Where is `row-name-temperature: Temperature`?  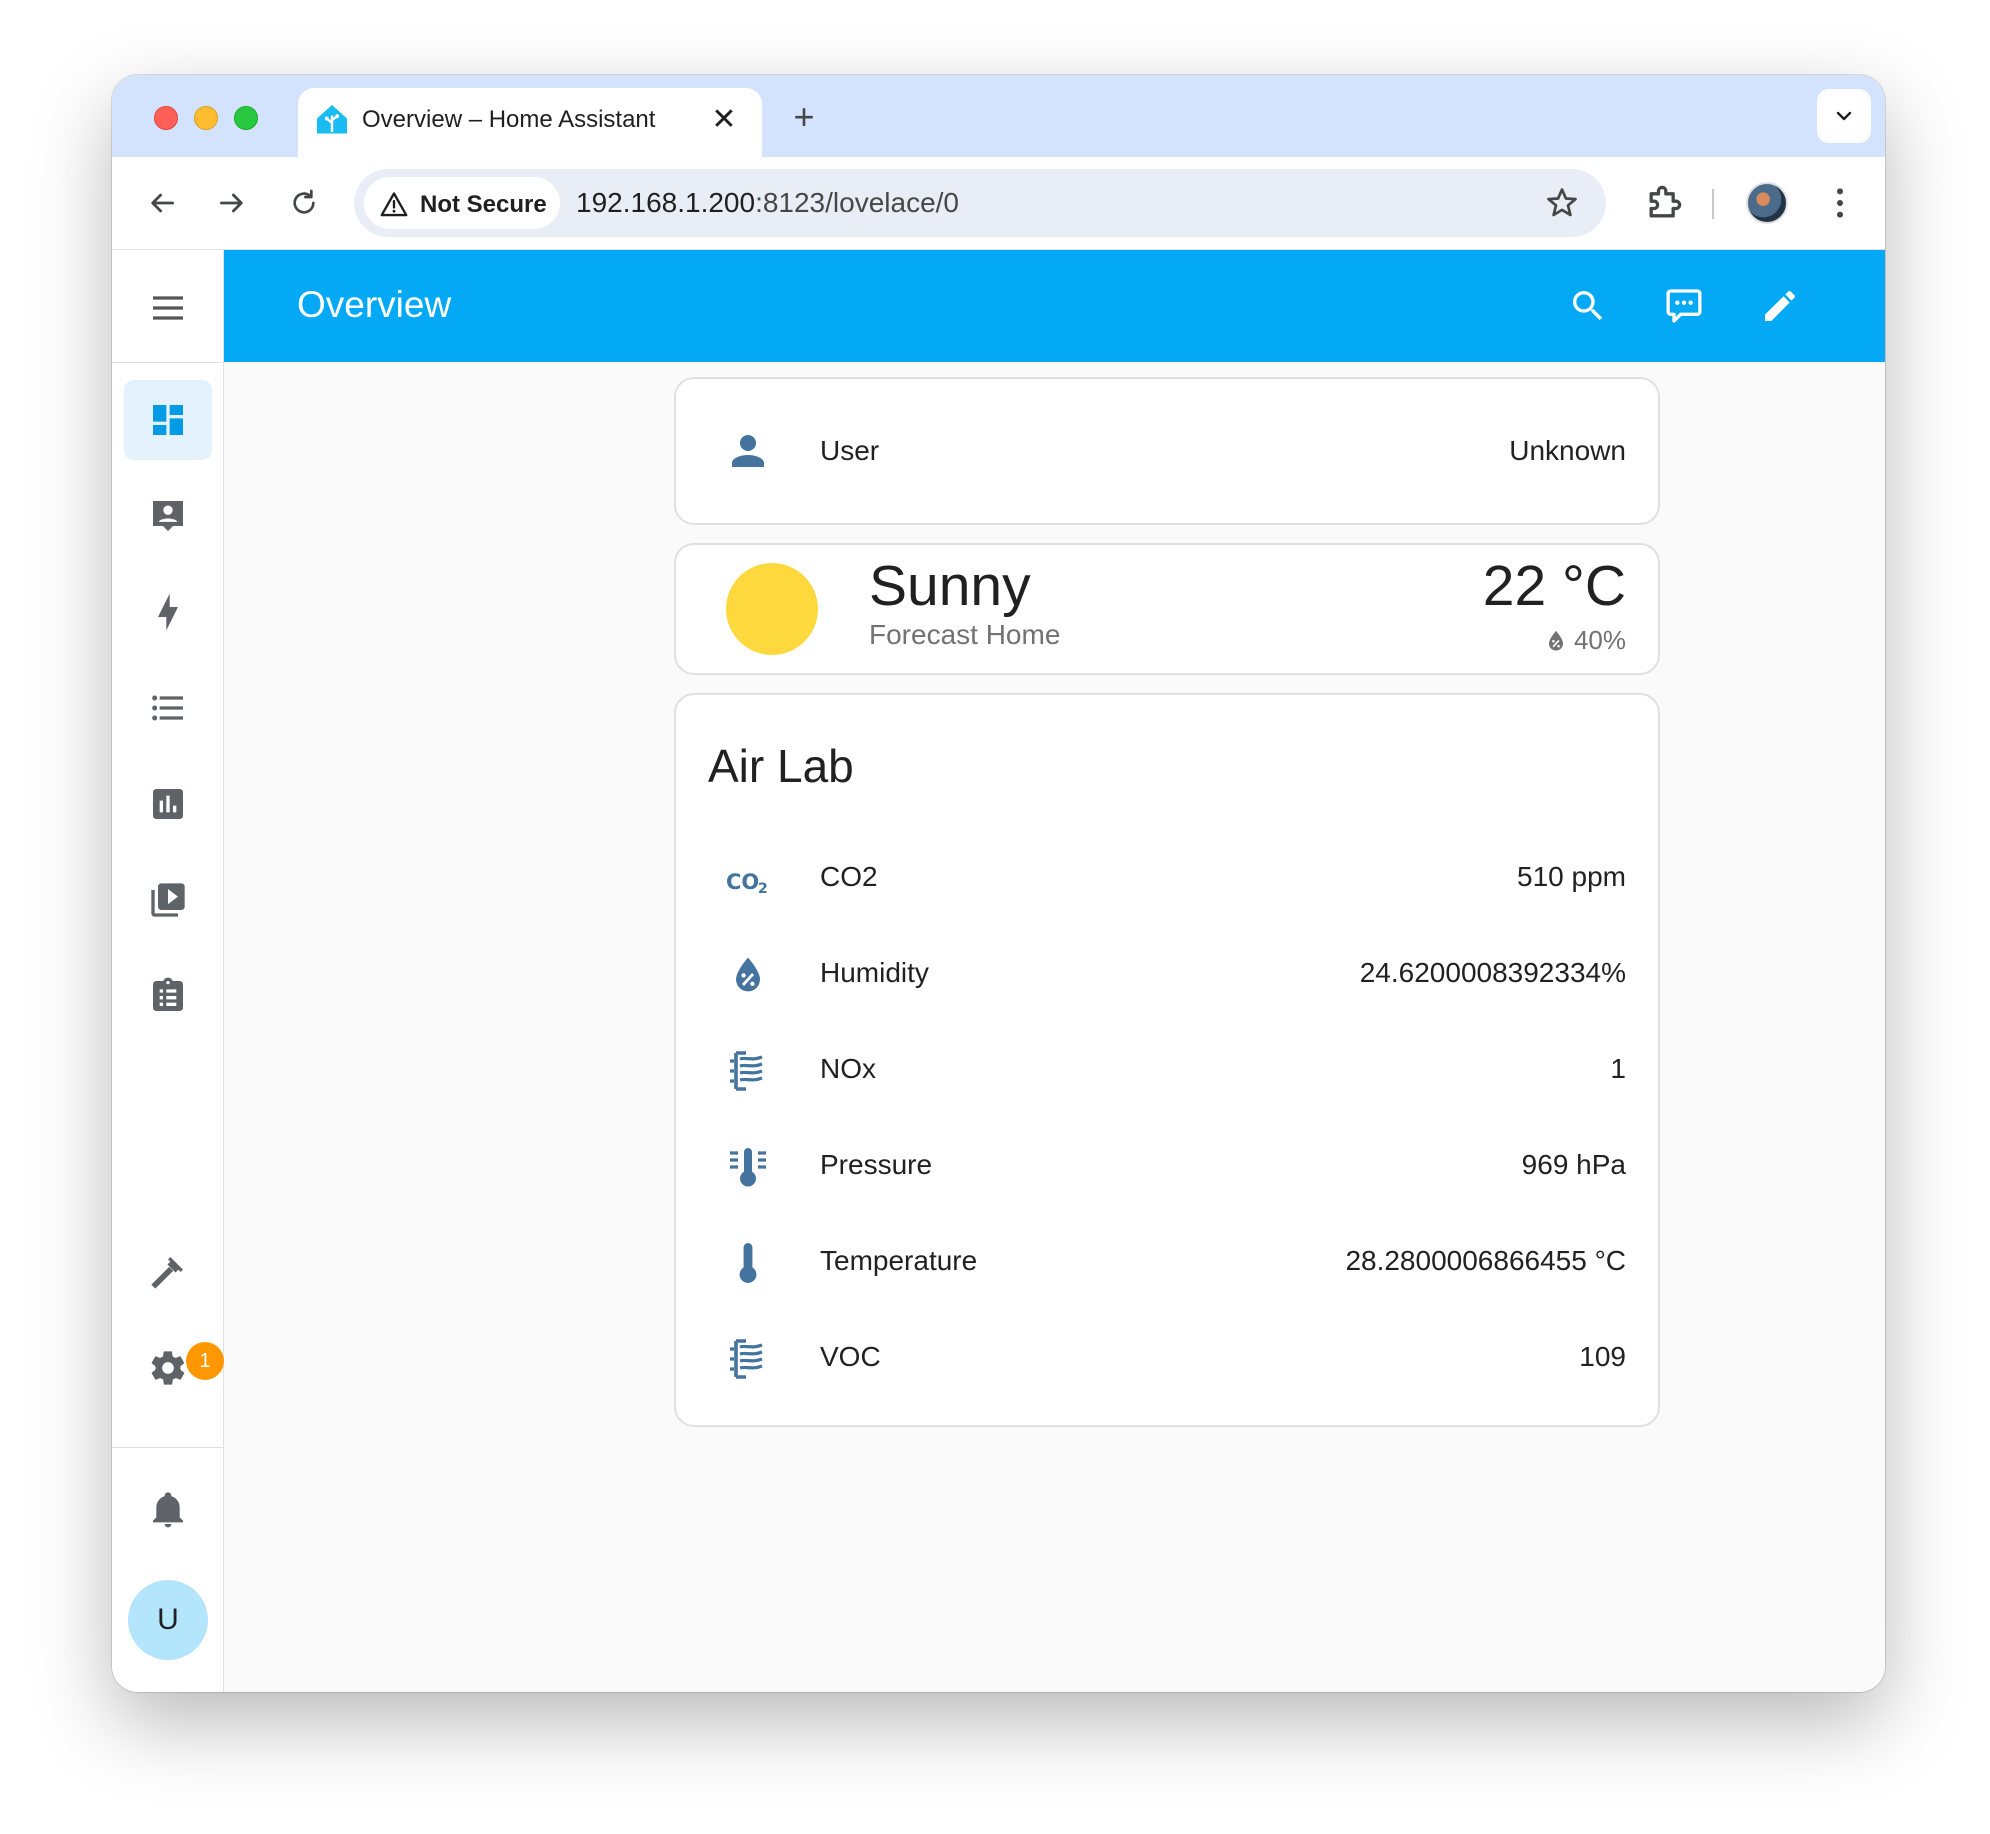
row-name-temperature: Temperature is located at coordinates (899, 1260).